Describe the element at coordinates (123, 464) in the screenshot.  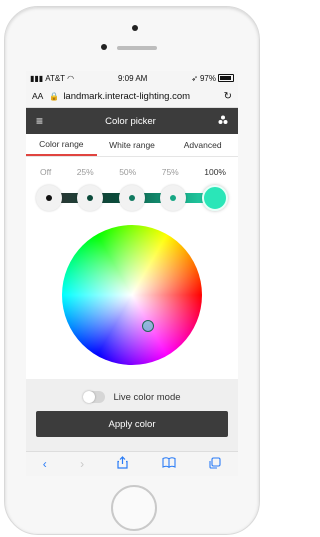
I see `share-icon` at that location.